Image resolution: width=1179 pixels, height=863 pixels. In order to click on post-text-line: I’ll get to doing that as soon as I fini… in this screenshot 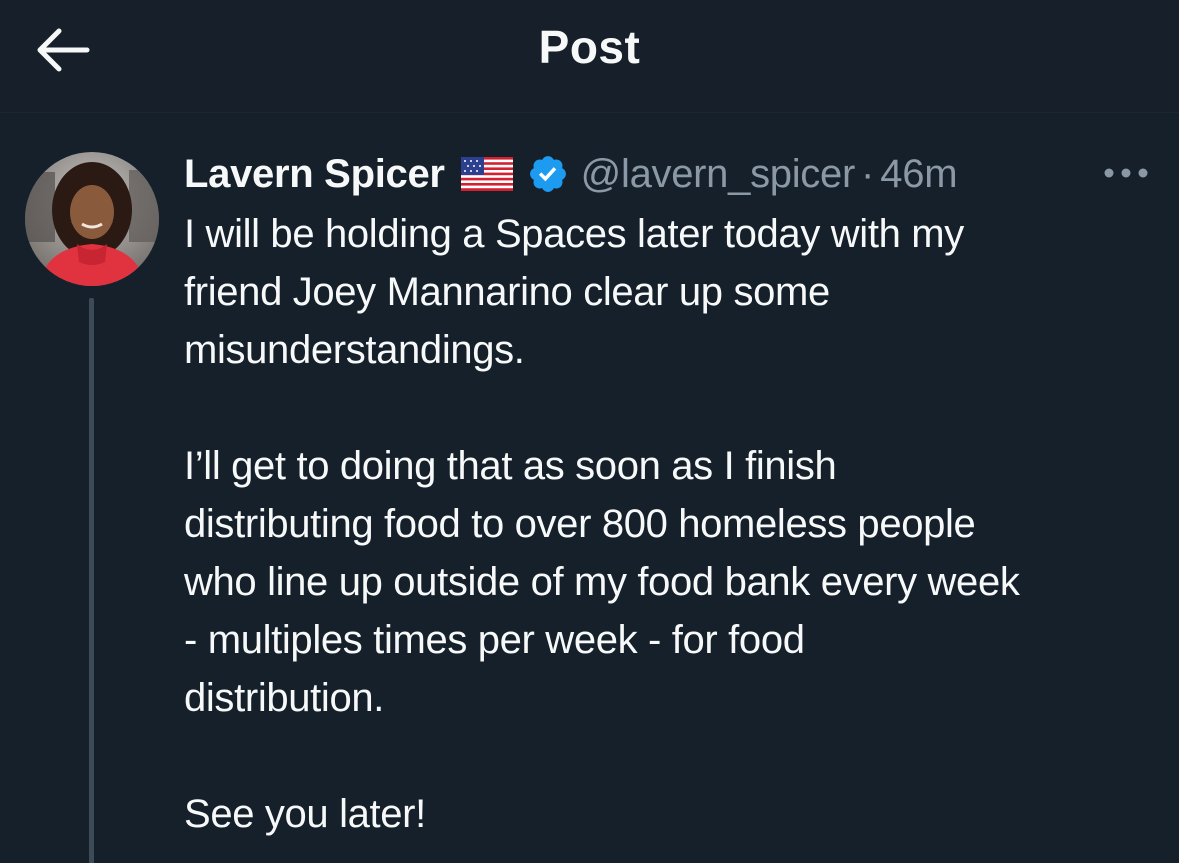, I will do `click(510, 466)`.